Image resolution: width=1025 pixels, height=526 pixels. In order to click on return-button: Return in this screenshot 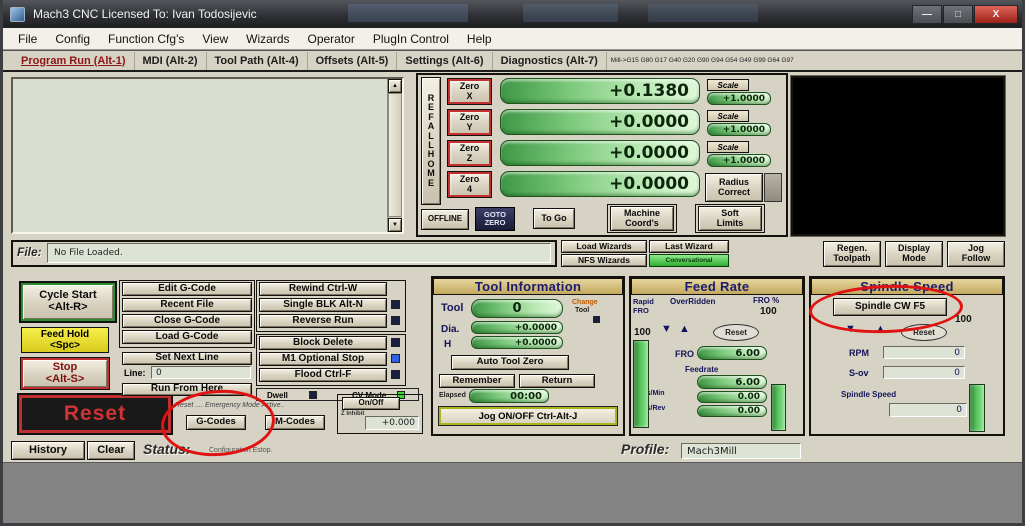, I will do `click(557, 381)`.